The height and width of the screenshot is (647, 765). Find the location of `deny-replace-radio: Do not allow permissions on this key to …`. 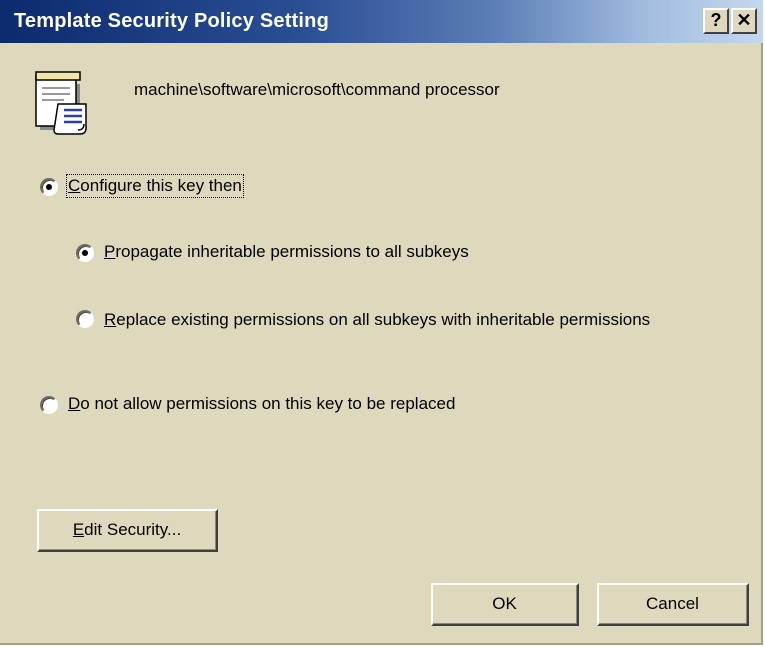

deny-replace-radio: Do not allow permissions on this key to … is located at coordinates (247, 404).